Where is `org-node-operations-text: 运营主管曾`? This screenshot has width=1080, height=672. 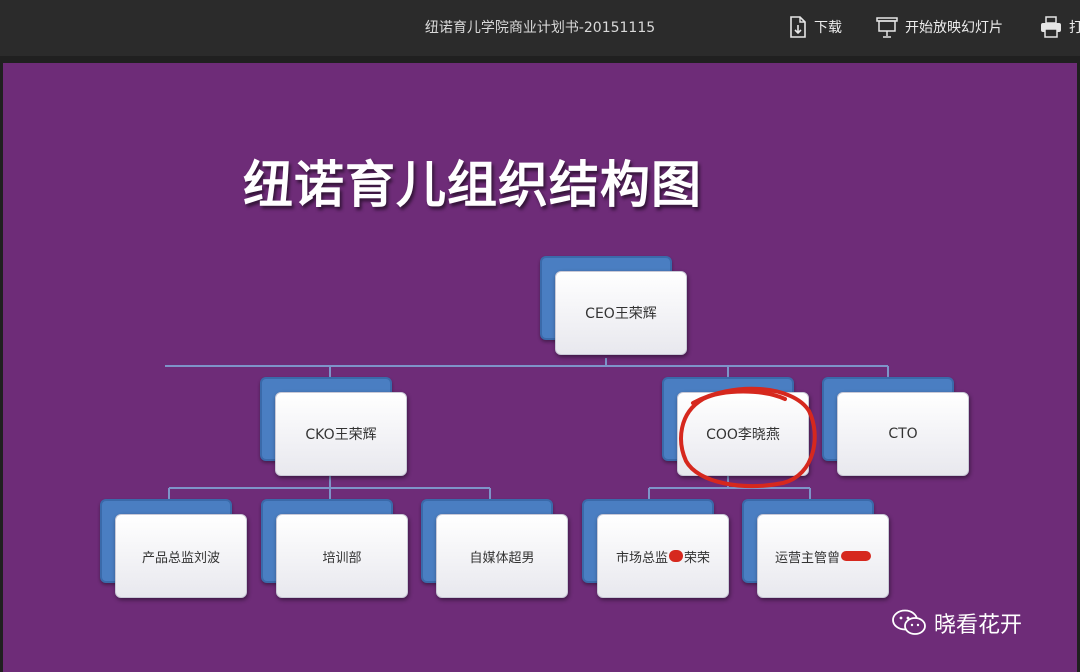 org-node-operations-text: 运营主管曾 is located at coordinates (823, 556).